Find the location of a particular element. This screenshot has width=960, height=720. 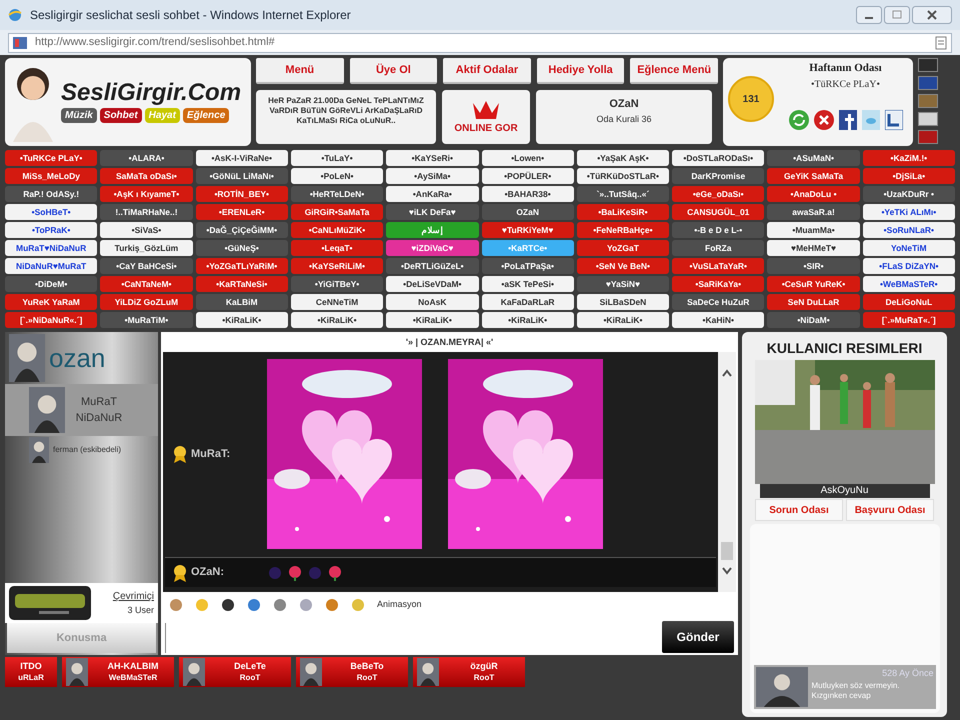

room-button: •AsK-I-ViRaNe• is located at coordinates (242, 158).